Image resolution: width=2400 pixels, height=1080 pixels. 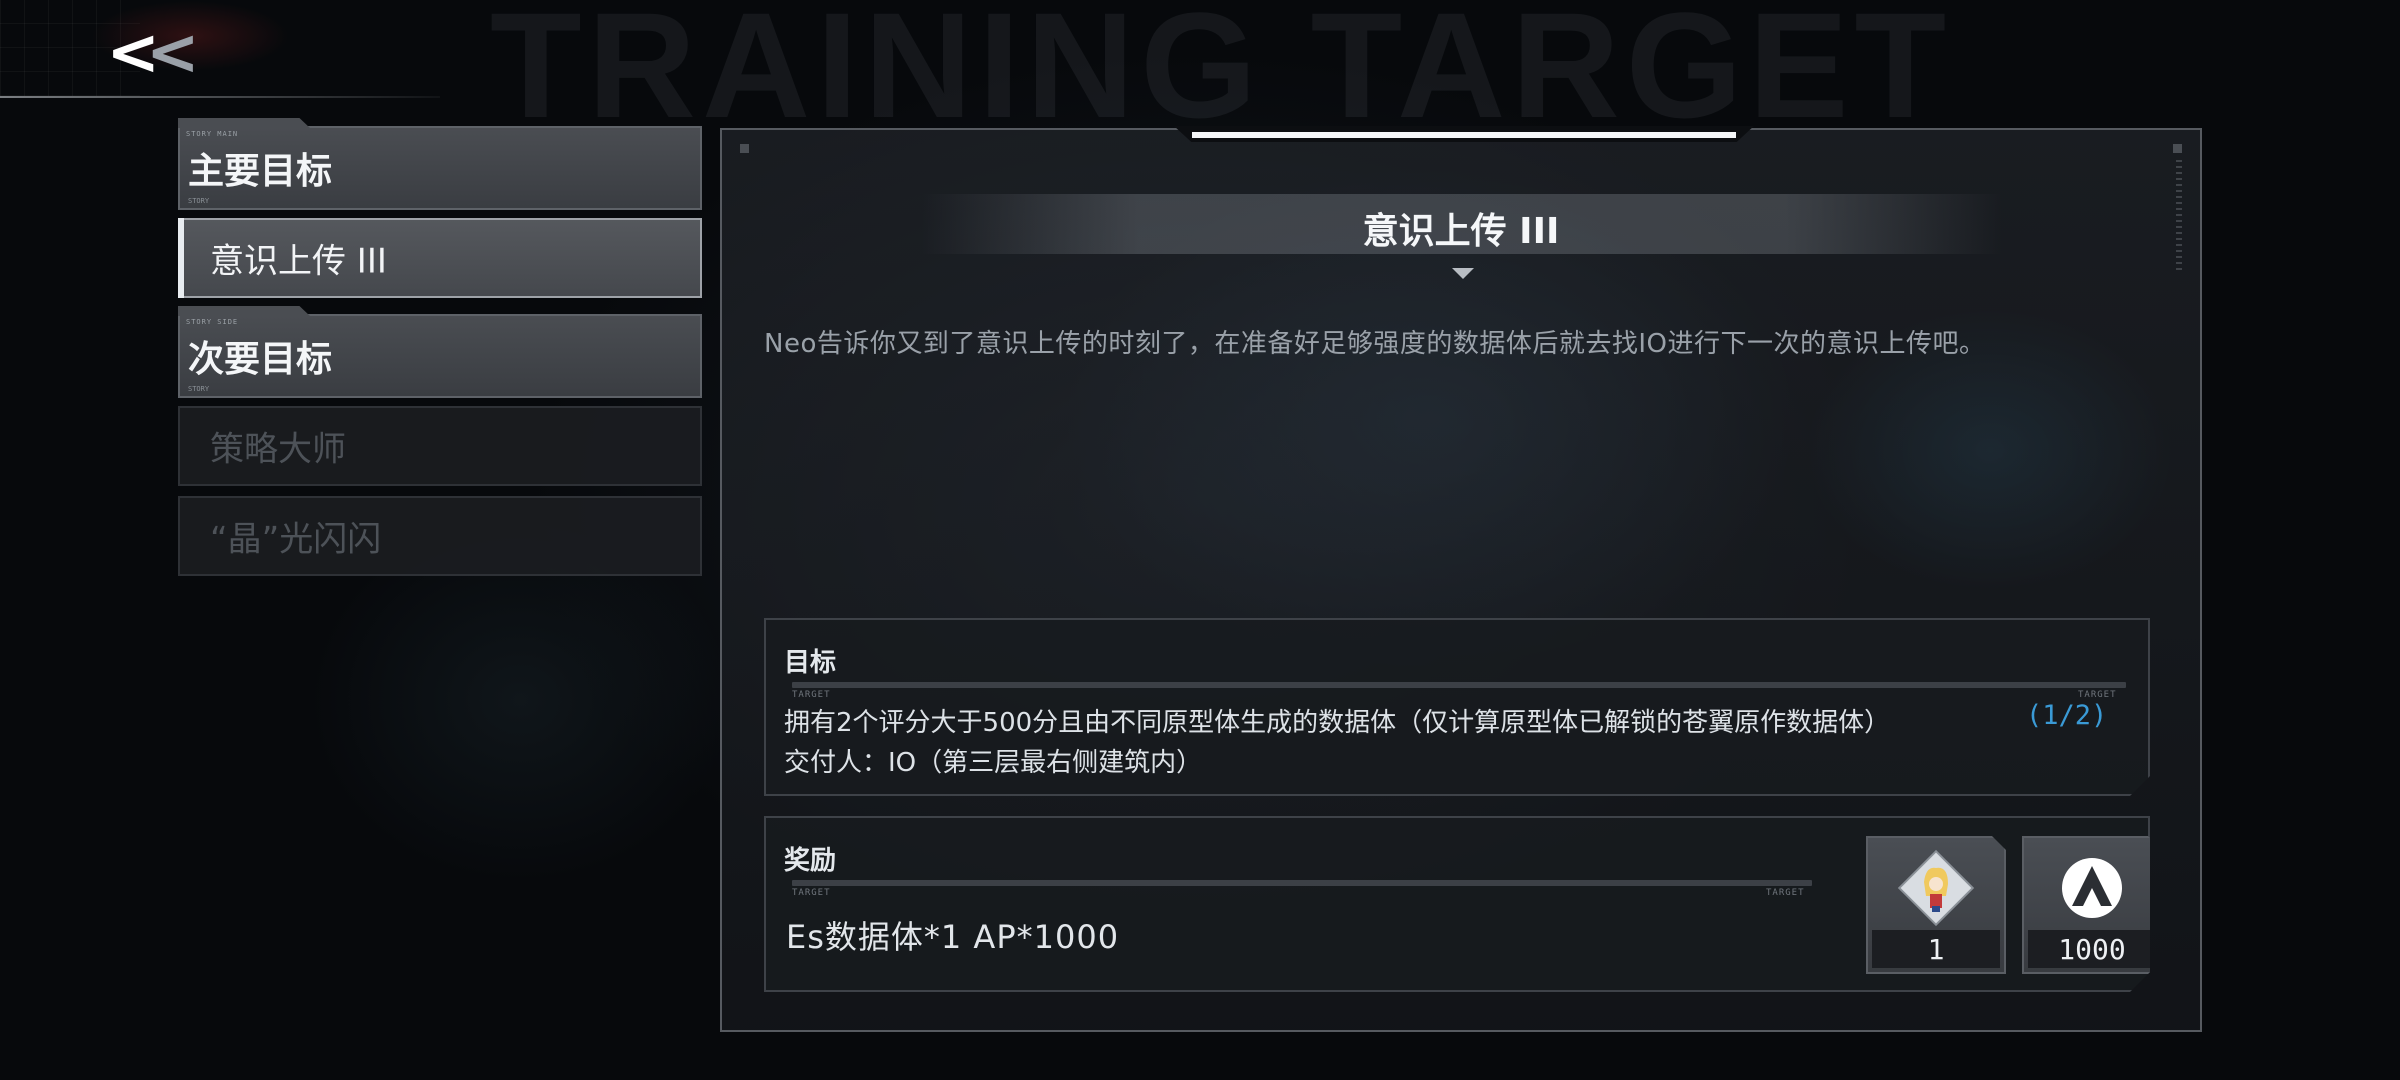 What do you see at coordinates (298, 261) in the screenshot?
I see `sidebar-item-label: 意识上传 III` at bounding box center [298, 261].